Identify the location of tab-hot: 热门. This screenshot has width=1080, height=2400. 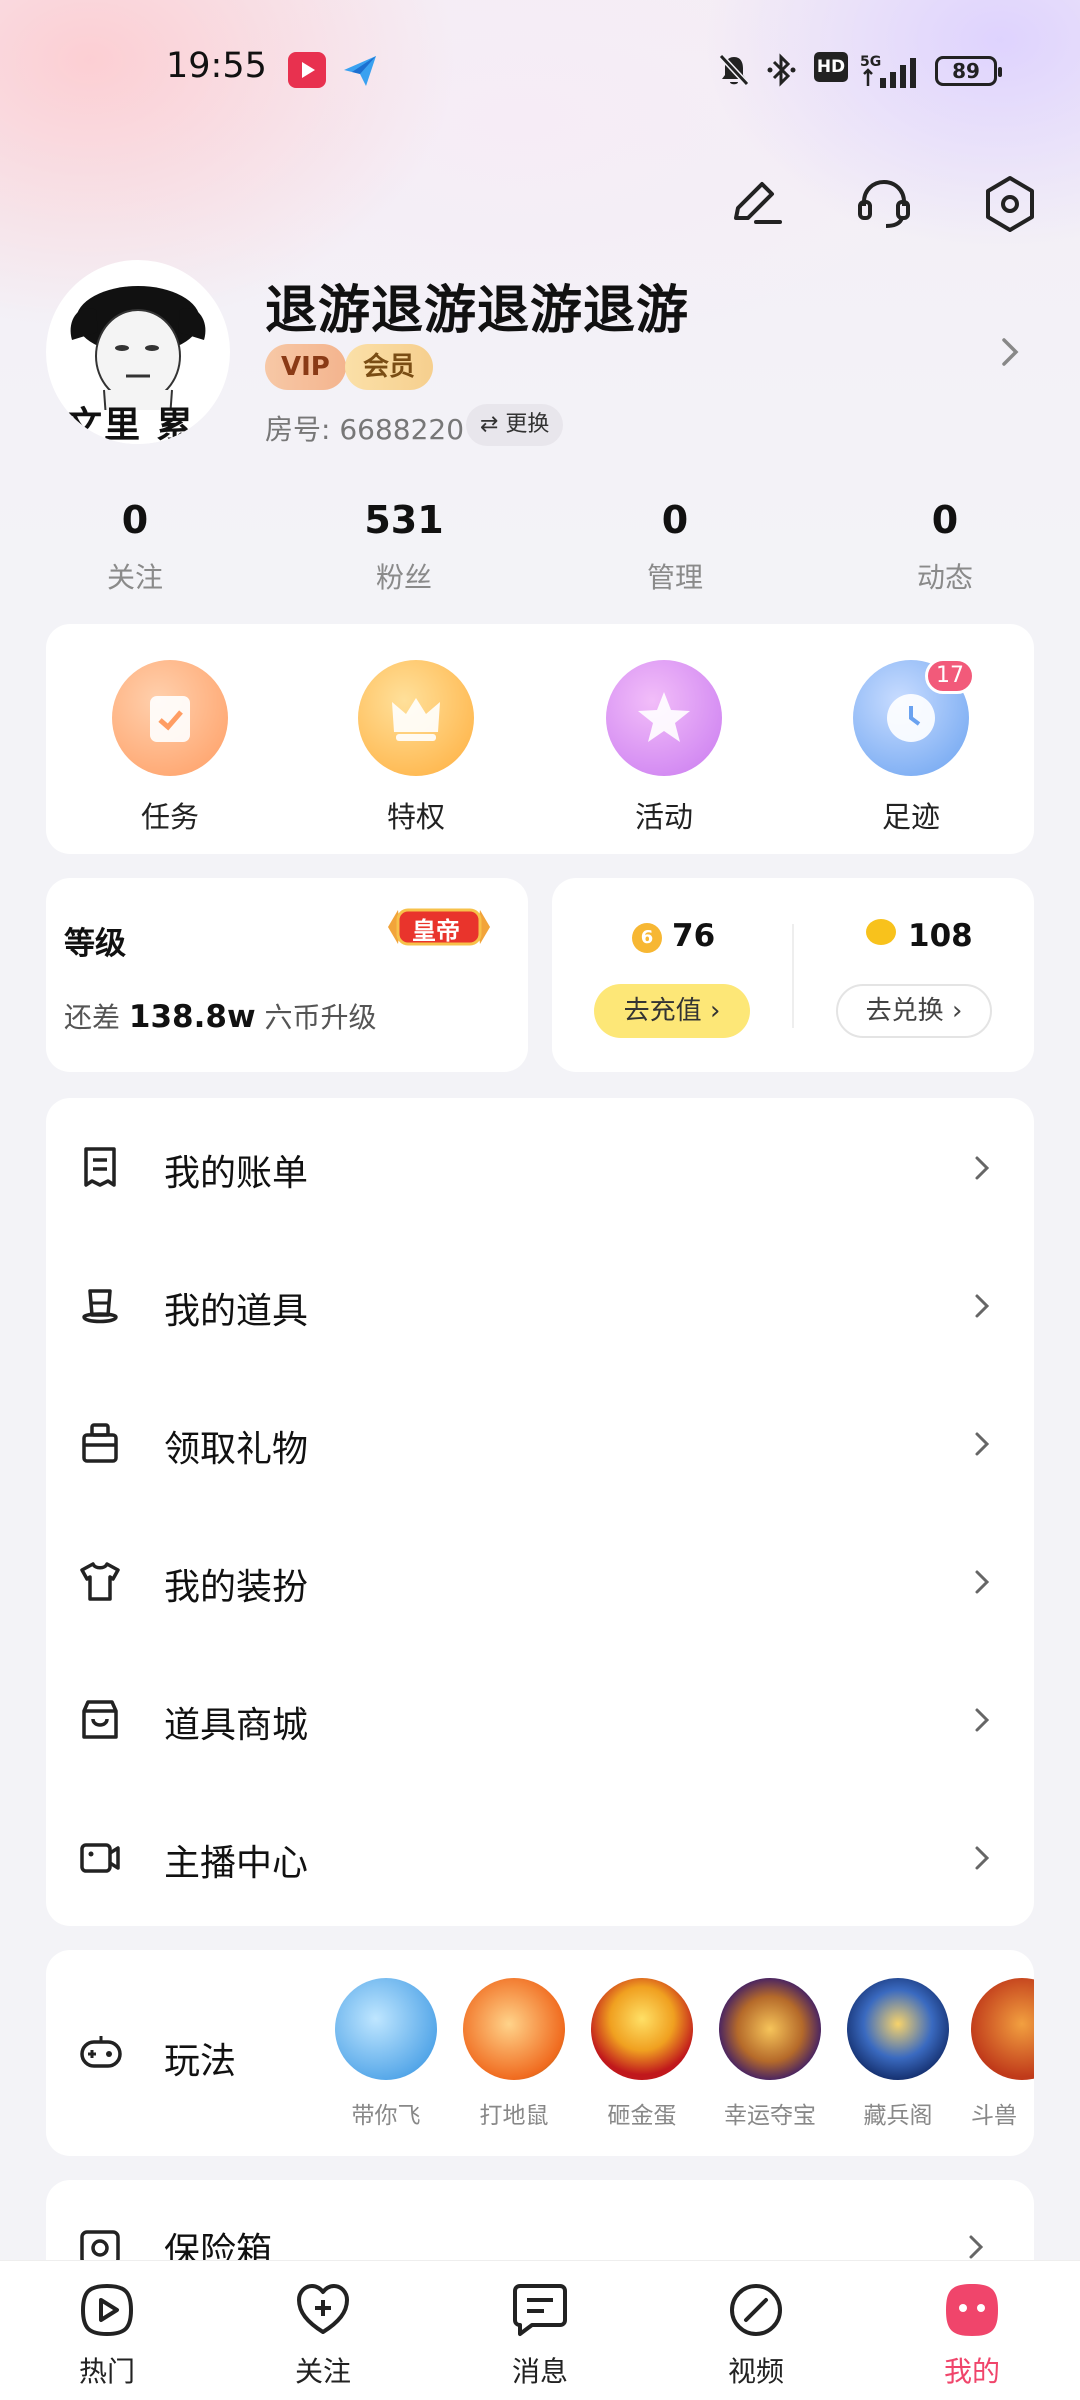
(107, 2335).